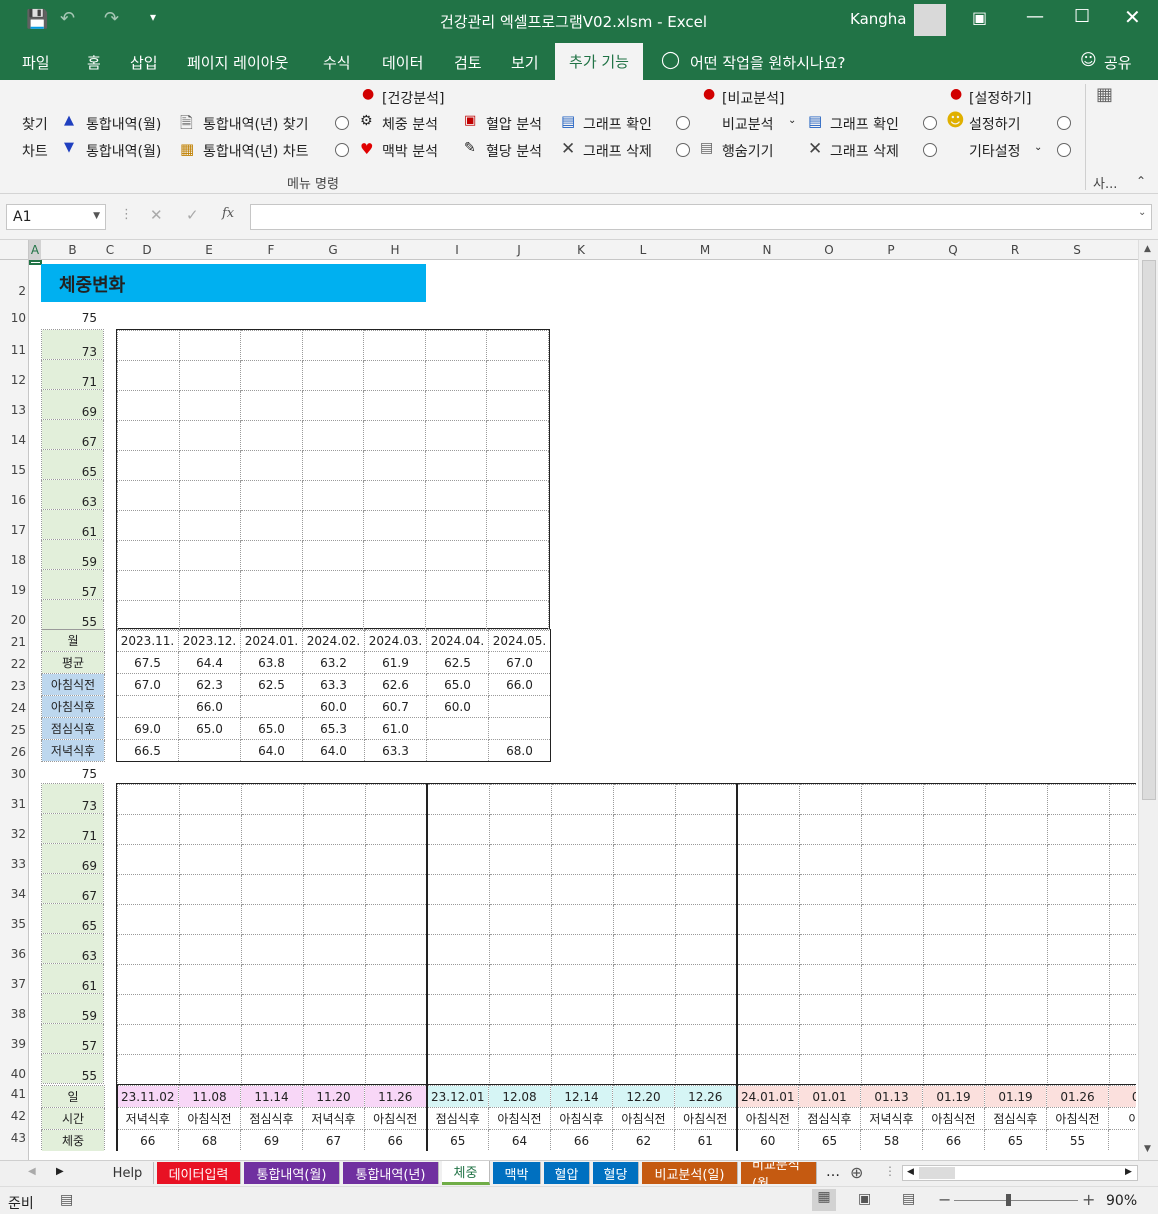 The width and height of the screenshot is (1158, 1214). I want to click on row-12: 12, so click(13, 380).